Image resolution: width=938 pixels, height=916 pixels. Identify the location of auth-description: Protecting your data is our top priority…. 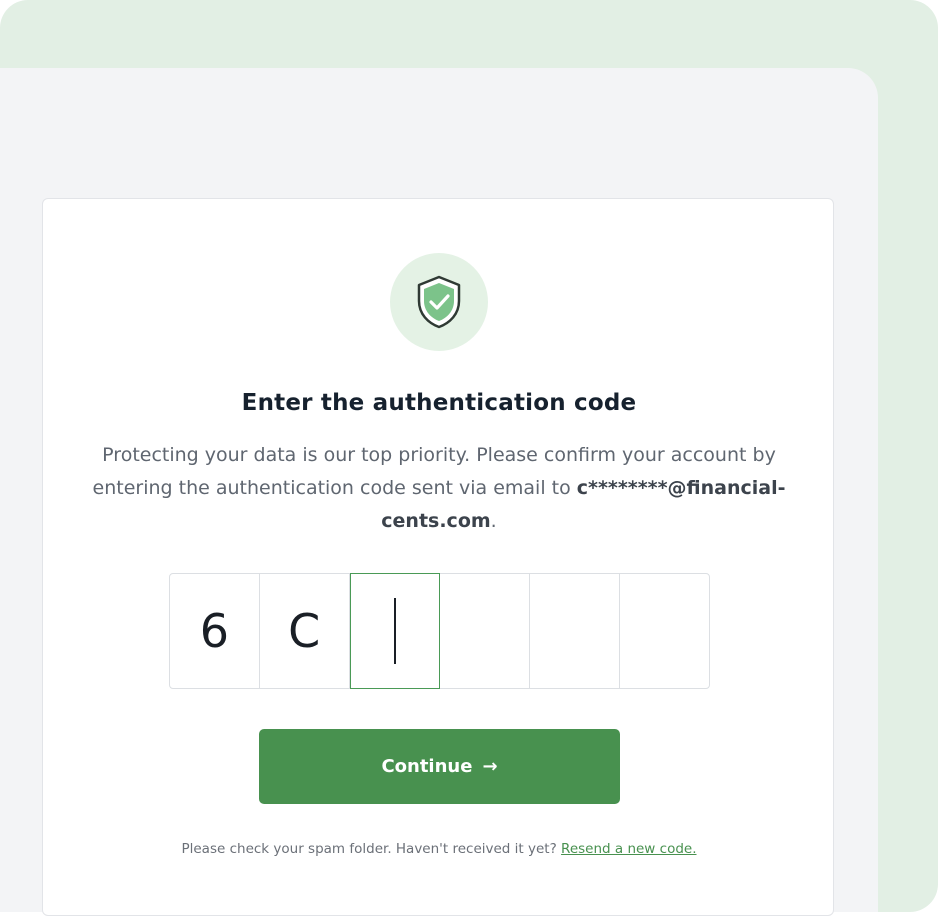
(439, 488).